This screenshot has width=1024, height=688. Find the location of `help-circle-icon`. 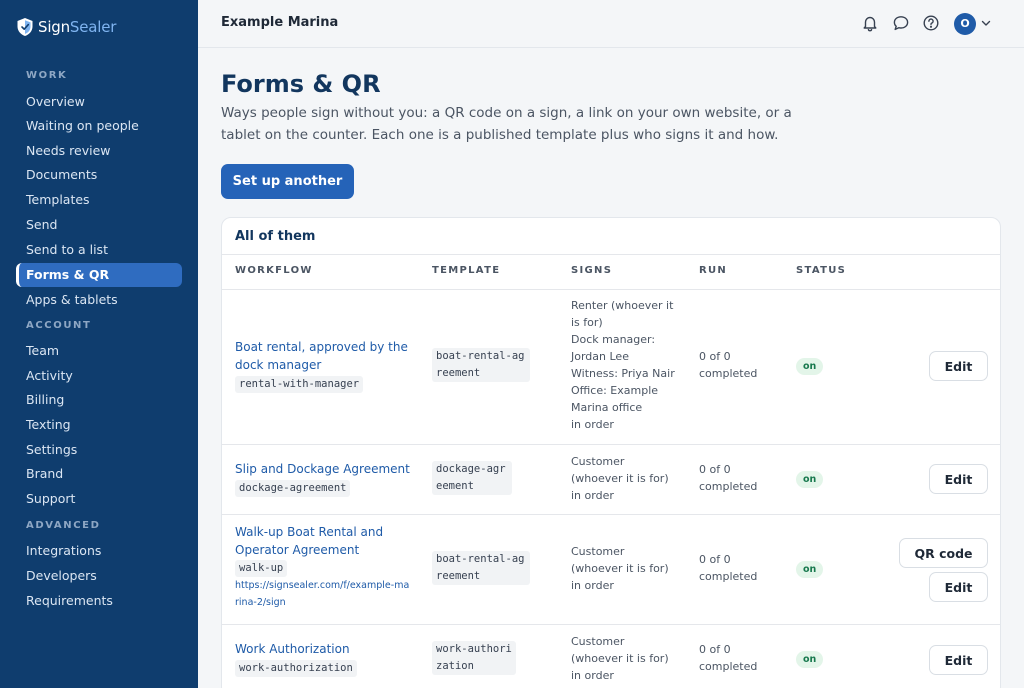

help-circle-icon is located at coordinates (931, 23).